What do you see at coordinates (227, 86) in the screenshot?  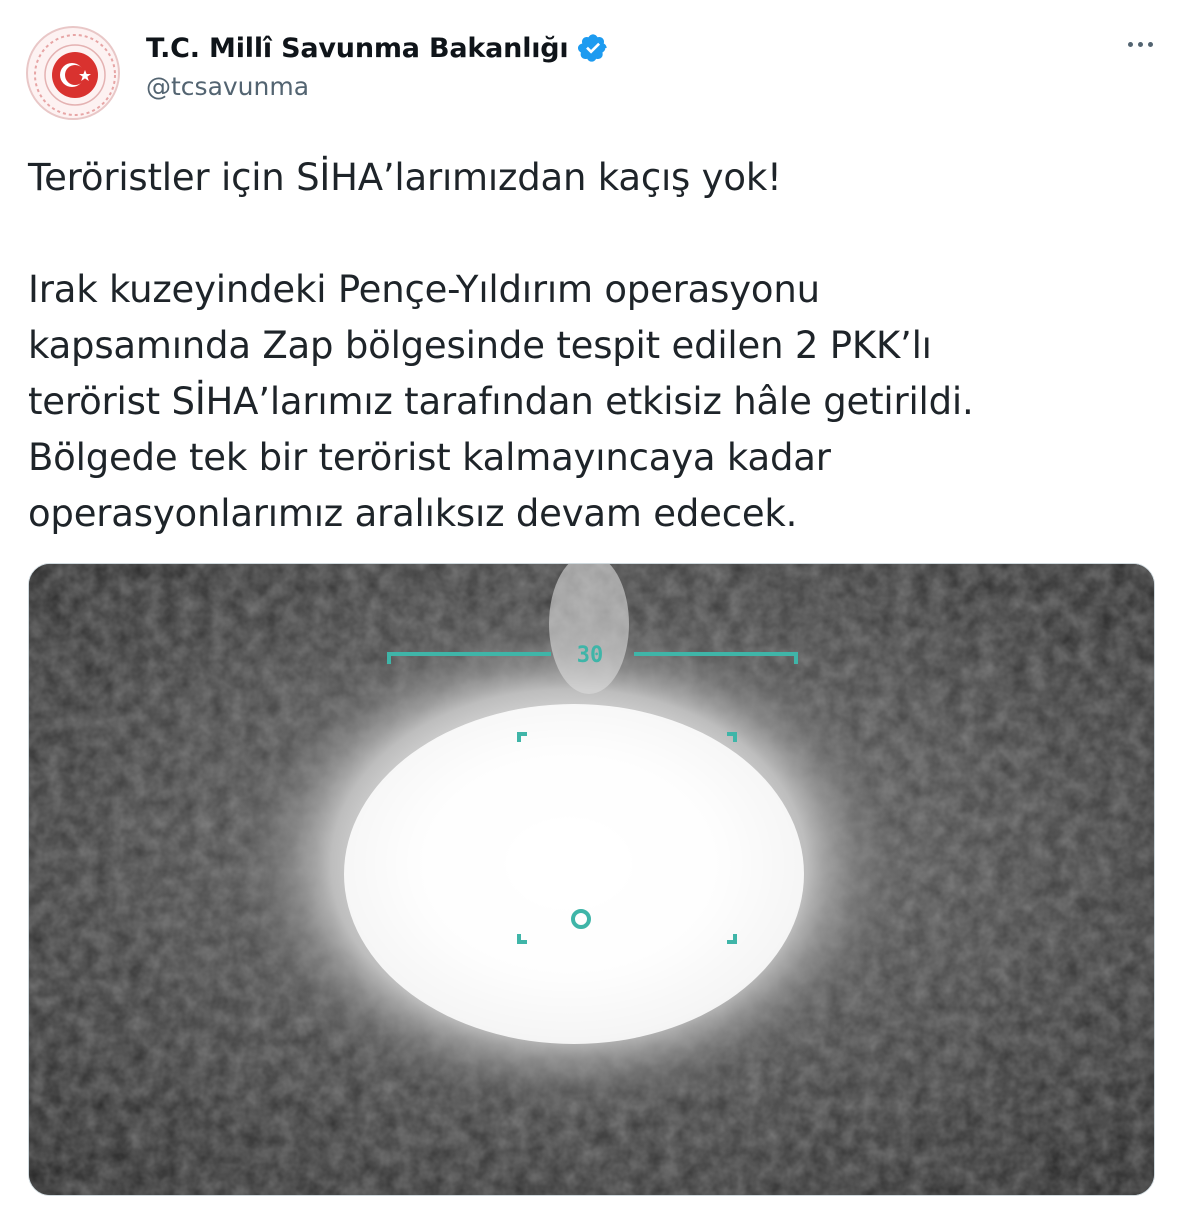 I see `author-handle: @tcsavunma` at bounding box center [227, 86].